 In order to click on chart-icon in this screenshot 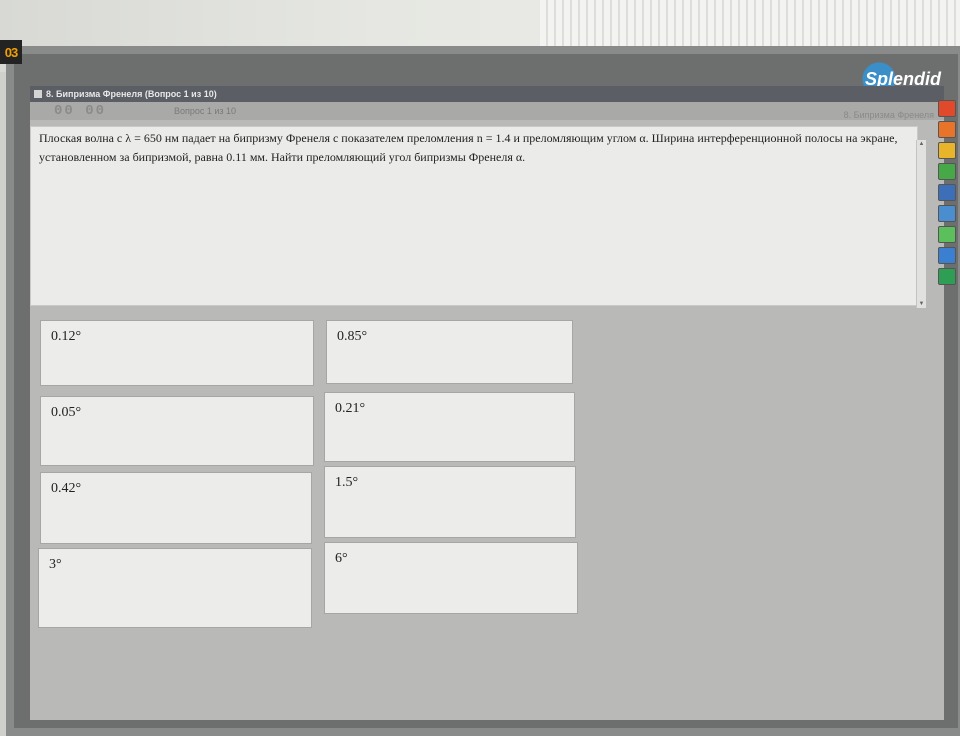, I will do `click(947, 234)`.